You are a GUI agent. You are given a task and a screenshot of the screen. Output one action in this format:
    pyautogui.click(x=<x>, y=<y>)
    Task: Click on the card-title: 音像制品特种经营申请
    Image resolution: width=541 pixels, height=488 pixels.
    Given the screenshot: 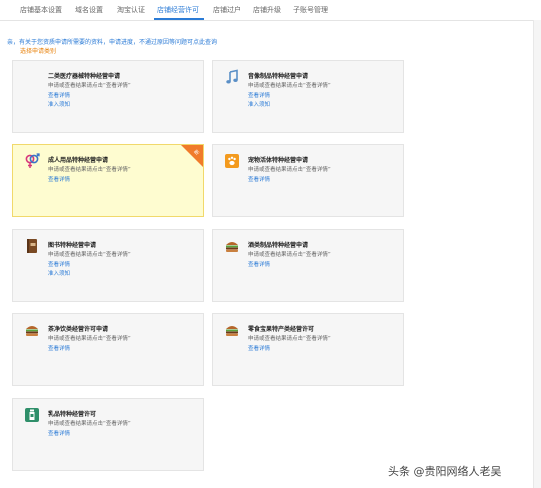 What is the action you would take?
    pyautogui.click(x=278, y=76)
    